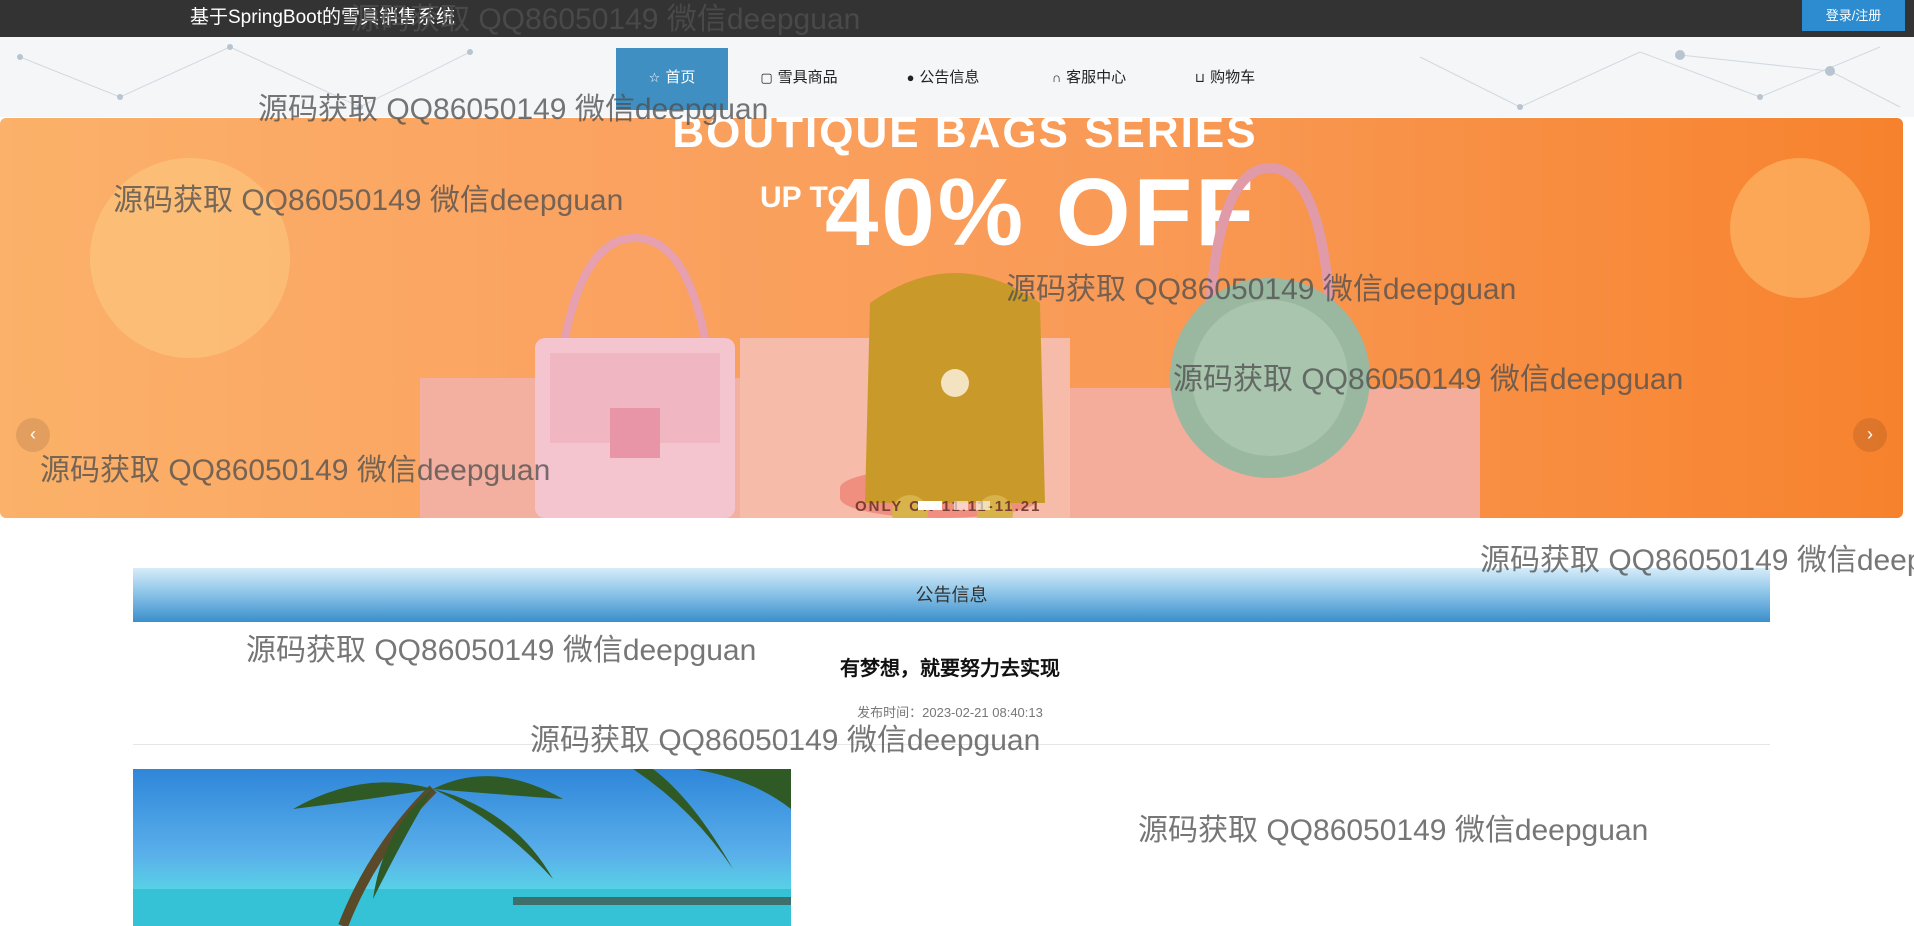  I want to click on carousel-prev-button: ‹, so click(33, 435).